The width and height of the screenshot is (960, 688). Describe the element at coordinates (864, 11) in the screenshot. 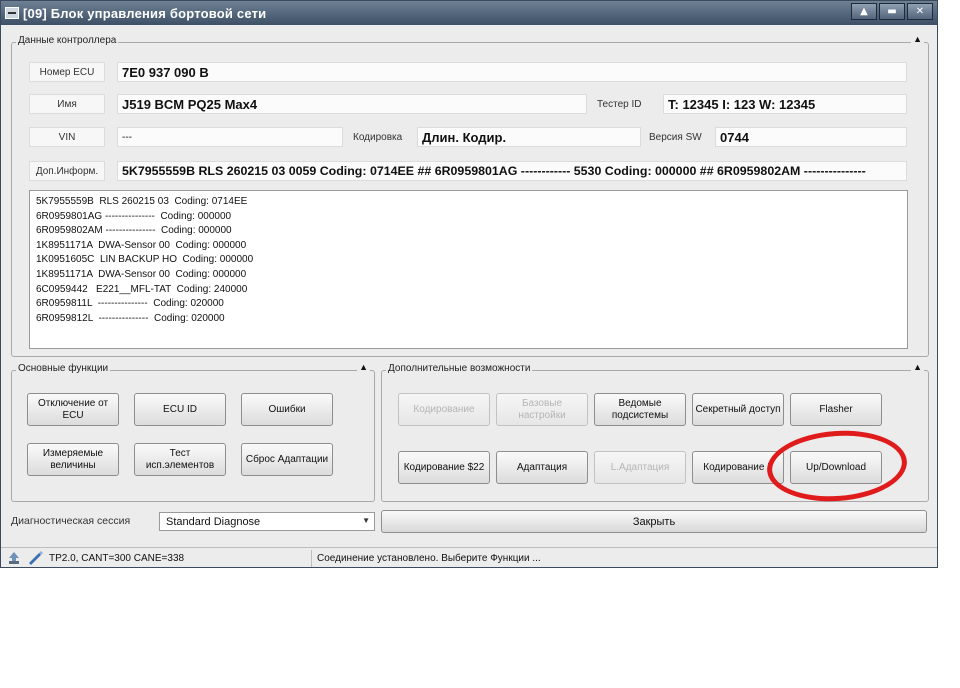

I see `minimize-button: ▲` at that location.